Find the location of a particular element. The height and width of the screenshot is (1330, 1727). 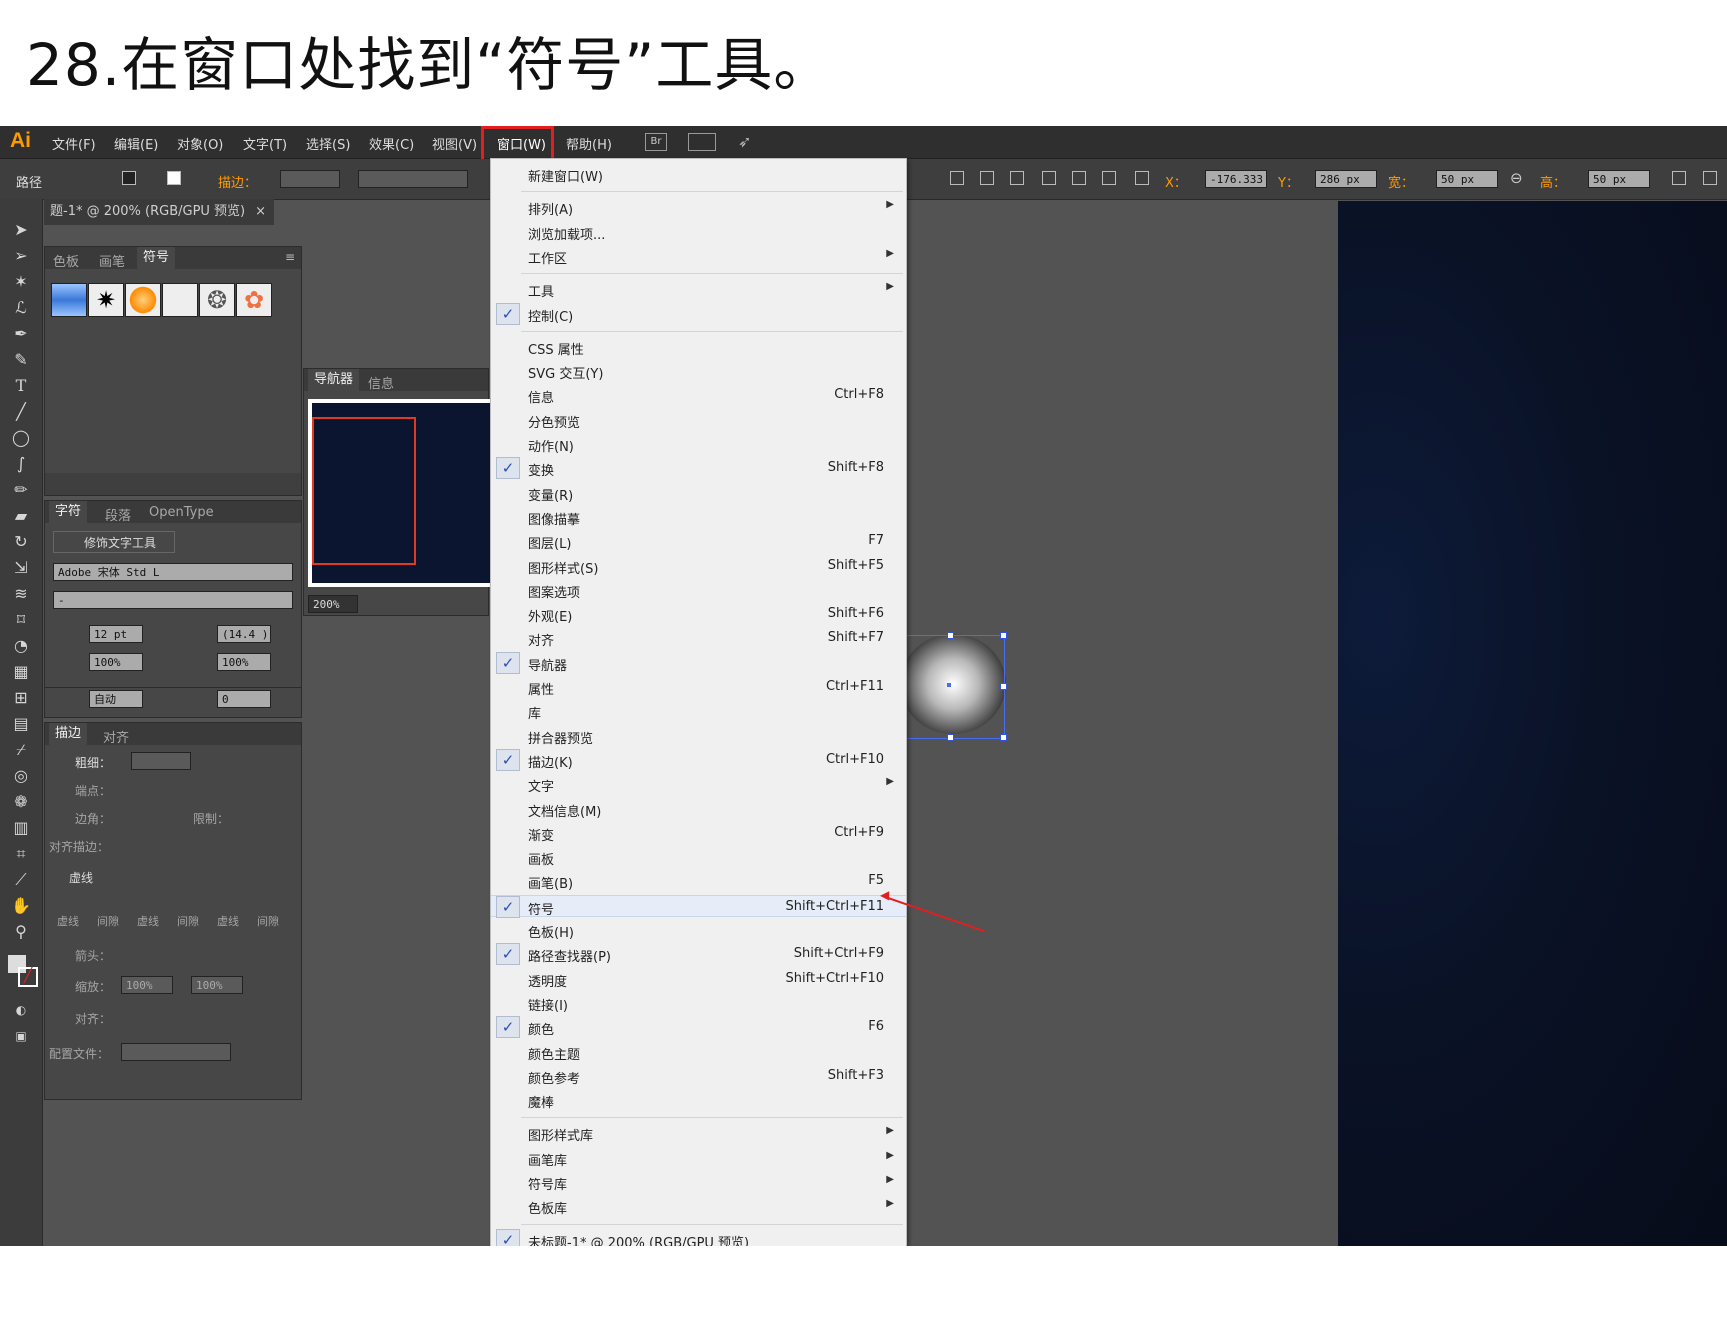

menu-item: 库 is located at coordinates (698, 711).